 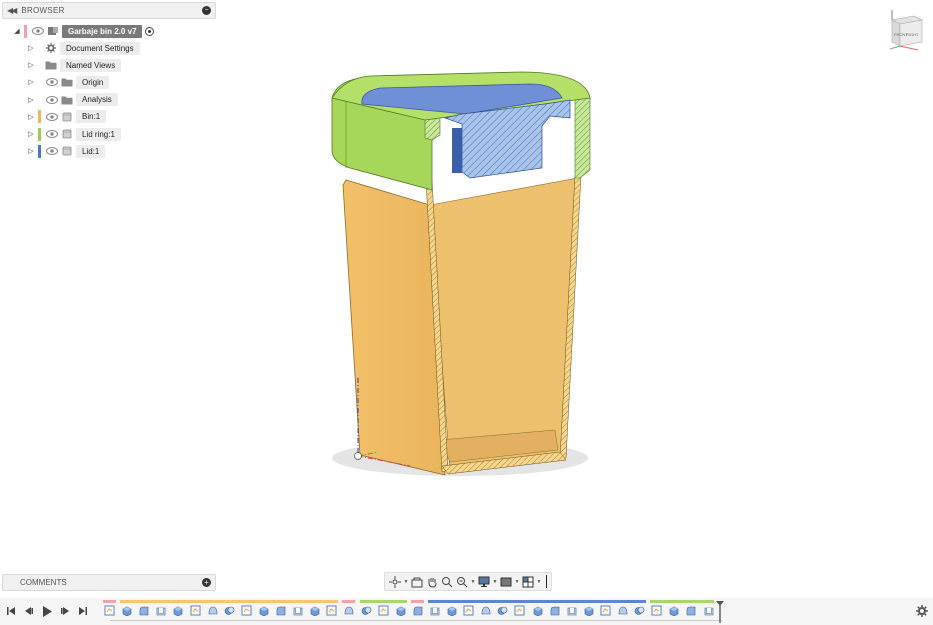 What do you see at coordinates (10, 611) in the screenshot?
I see `go-to-start-icon` at bounding box center [10, 611].